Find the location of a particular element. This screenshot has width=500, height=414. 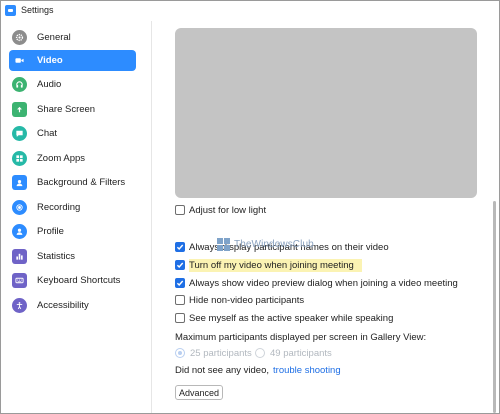

sidebar-item-background-filters: Background & Filters is located at coordinates (72, 182).